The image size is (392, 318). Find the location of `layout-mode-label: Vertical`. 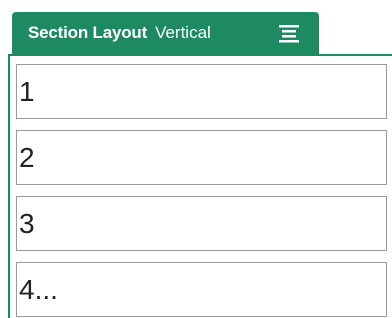

layout-mode-label: Vertical is located at coordinates (183, 33).